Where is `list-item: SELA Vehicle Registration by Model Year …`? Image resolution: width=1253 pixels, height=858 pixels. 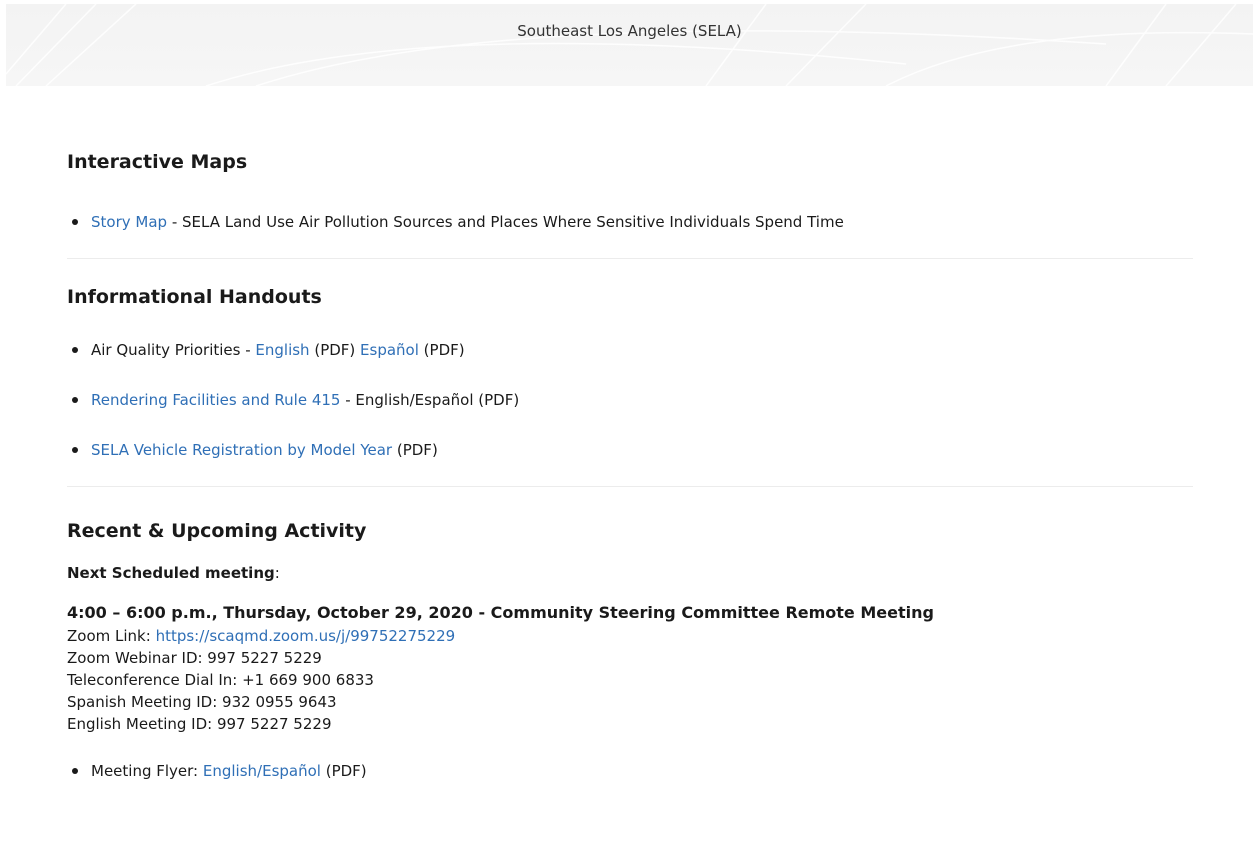
list-item: SELA Vehicle Registration by Model Year … is located at coordinates (630, 450).